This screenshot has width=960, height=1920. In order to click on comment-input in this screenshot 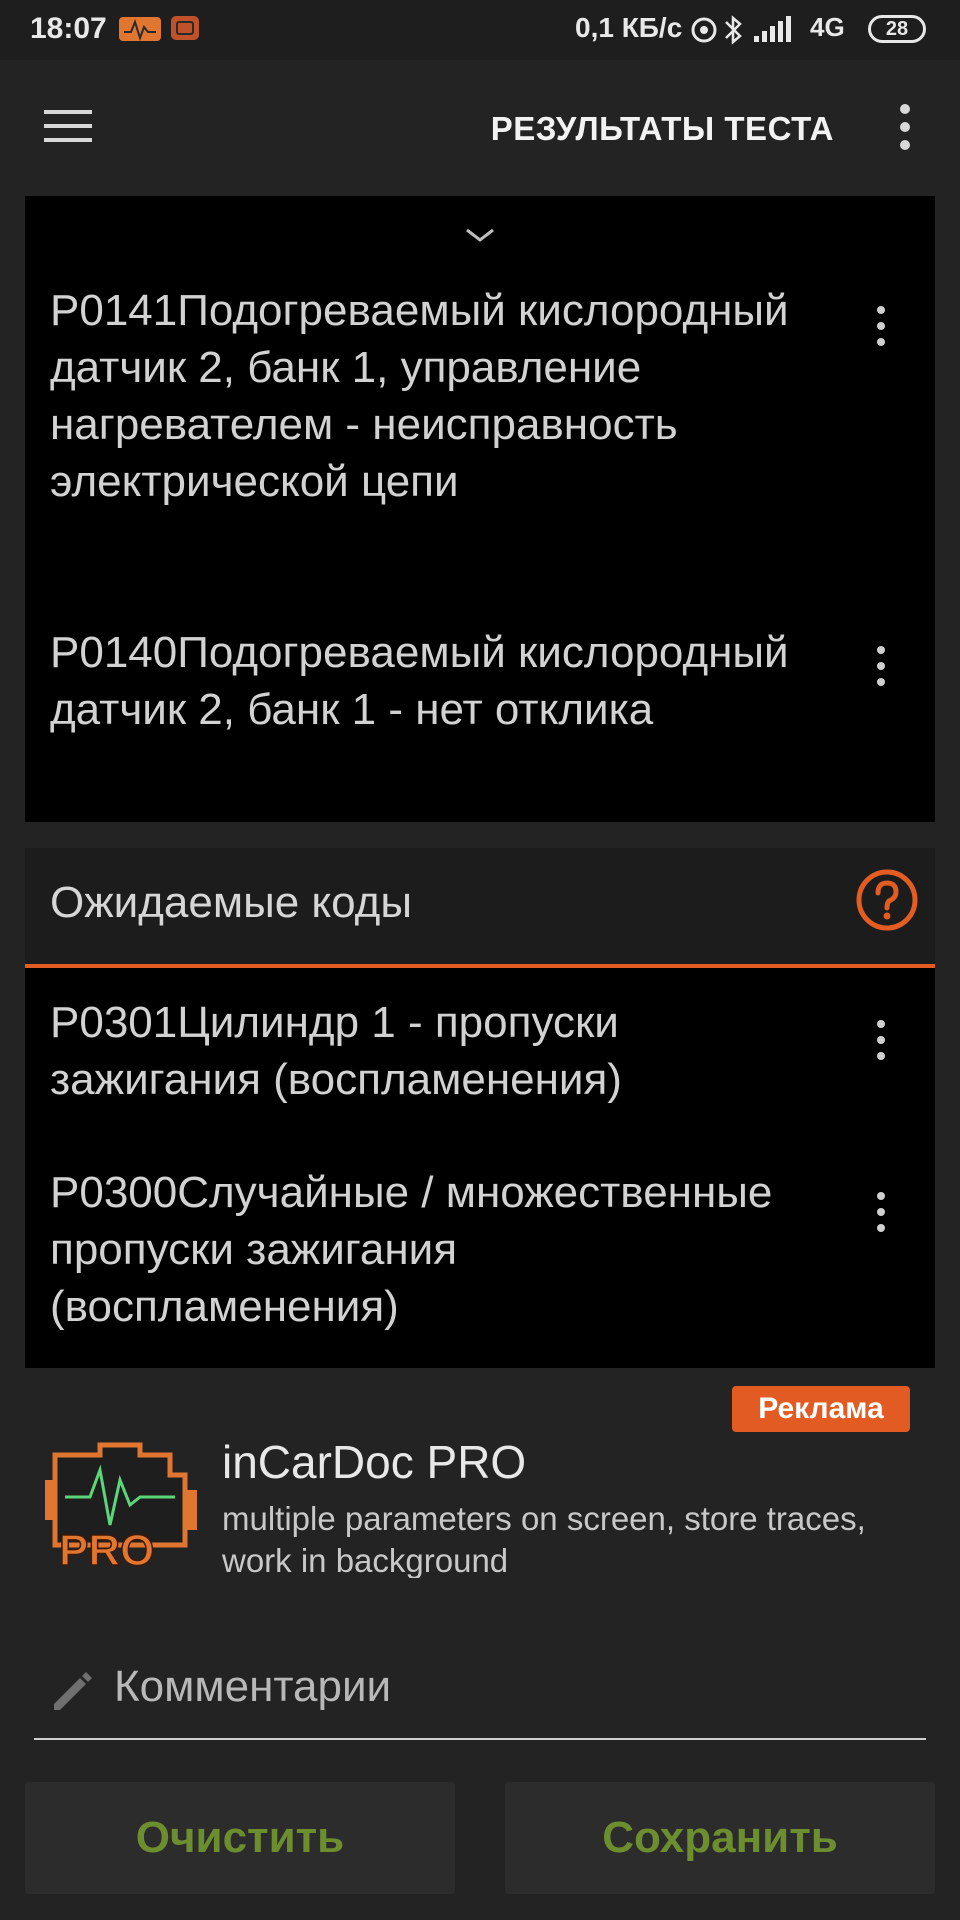, I will do `click(509, 1687)`.